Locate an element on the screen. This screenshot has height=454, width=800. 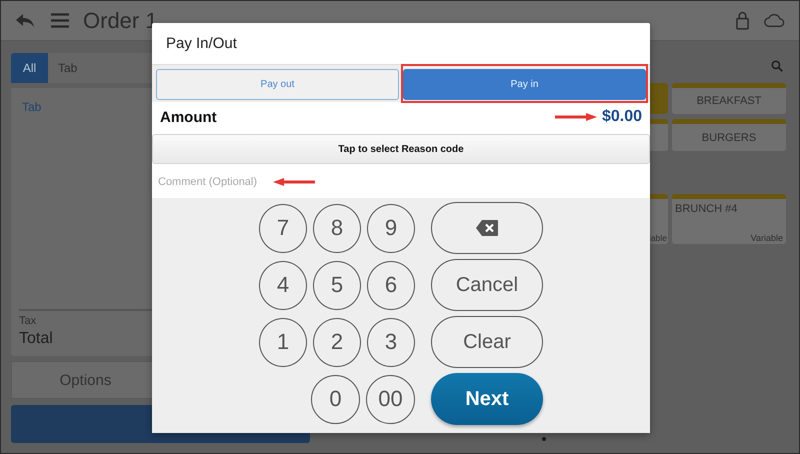
mode-toggle: Pay out is located at coordinates (277, 84).